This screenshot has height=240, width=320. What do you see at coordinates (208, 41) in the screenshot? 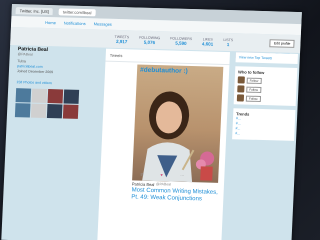
I see `stat-likes: LIKES 4,601` at bounding box center [208, 41].